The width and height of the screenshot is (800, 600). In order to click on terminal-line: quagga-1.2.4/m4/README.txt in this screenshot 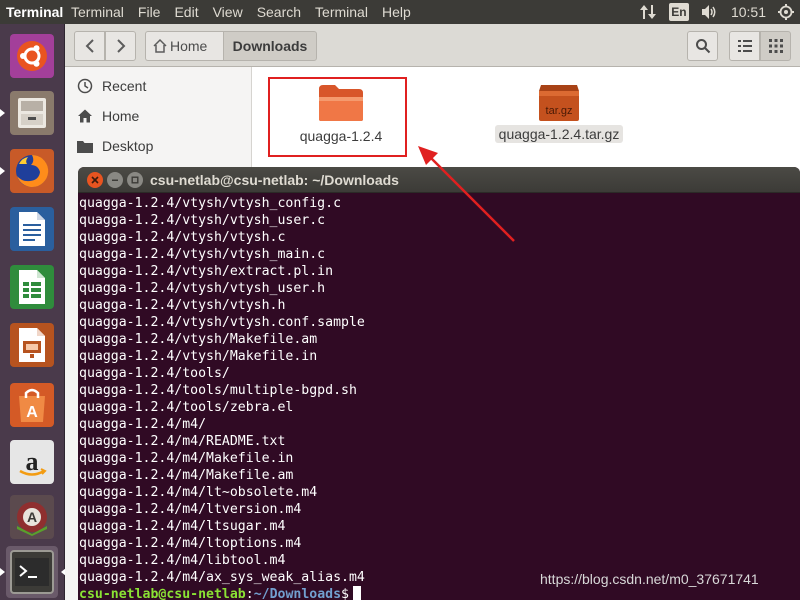, I will do `click(182, 441)`.